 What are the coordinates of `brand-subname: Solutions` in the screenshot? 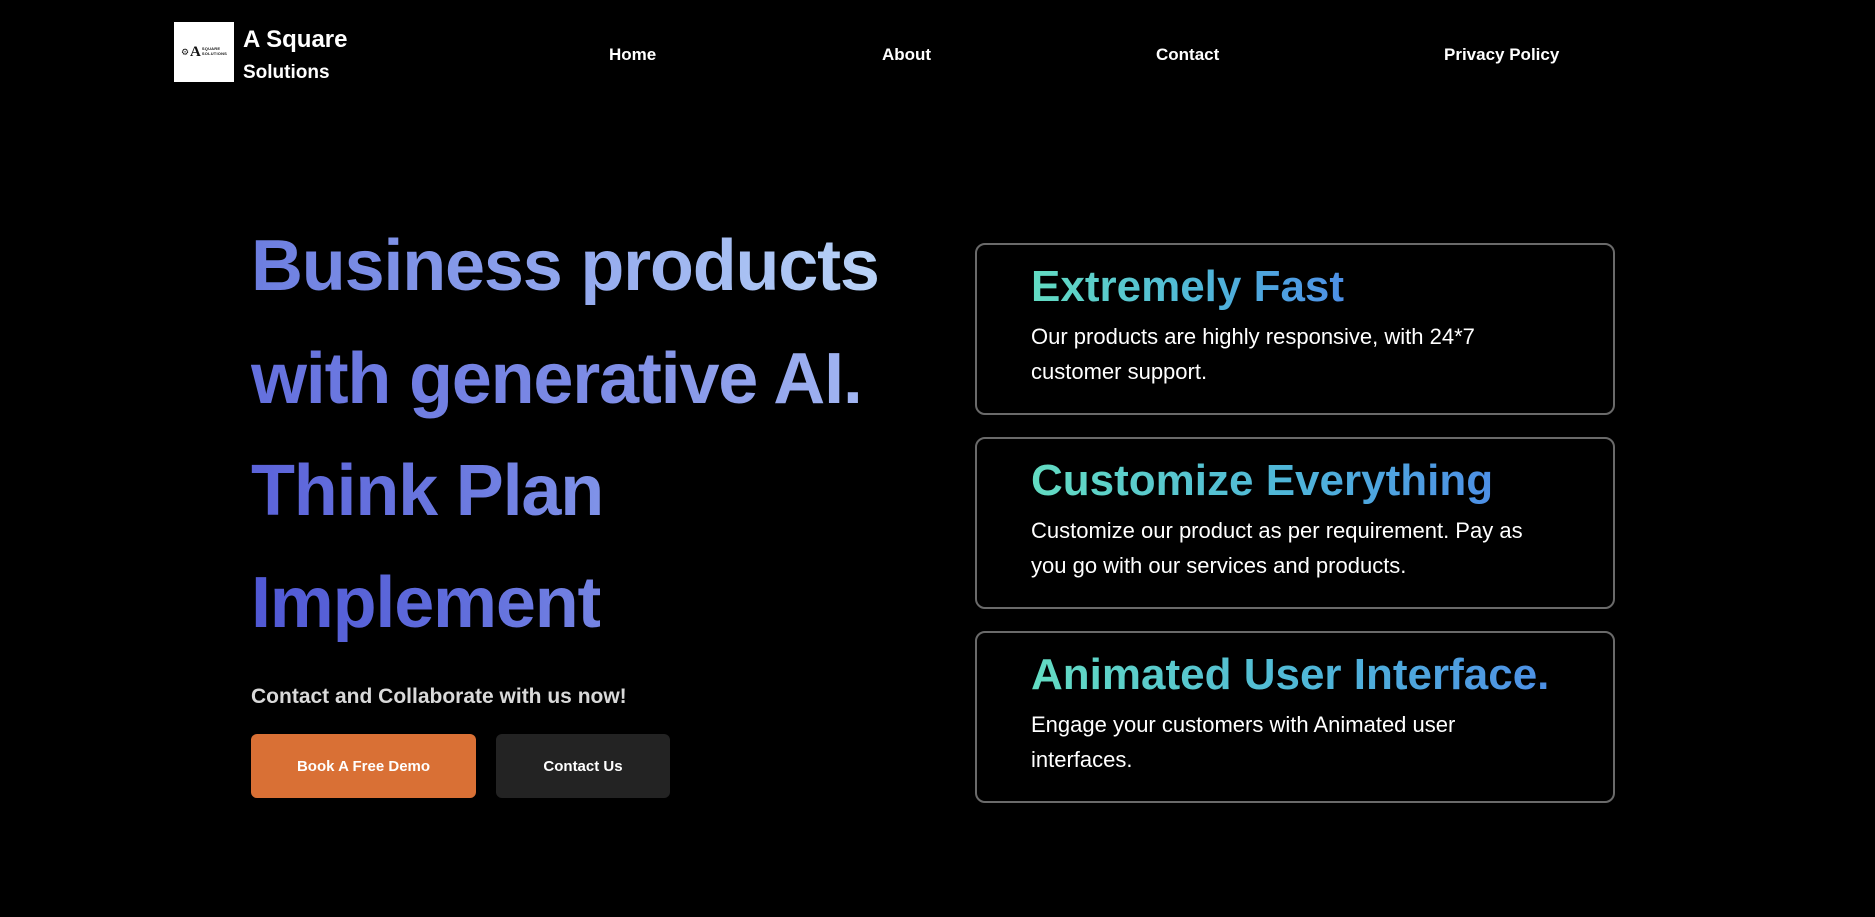 It's located at (286, 72).